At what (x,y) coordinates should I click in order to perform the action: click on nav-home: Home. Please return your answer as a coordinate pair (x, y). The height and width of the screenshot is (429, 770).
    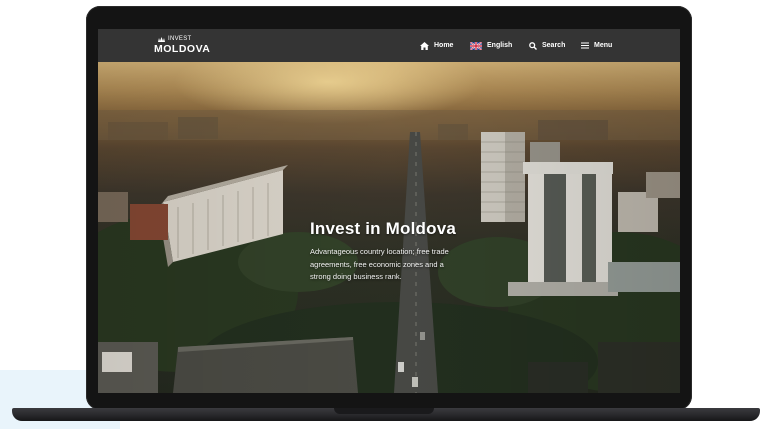
    Looking at the image, I should click on (436, 45).